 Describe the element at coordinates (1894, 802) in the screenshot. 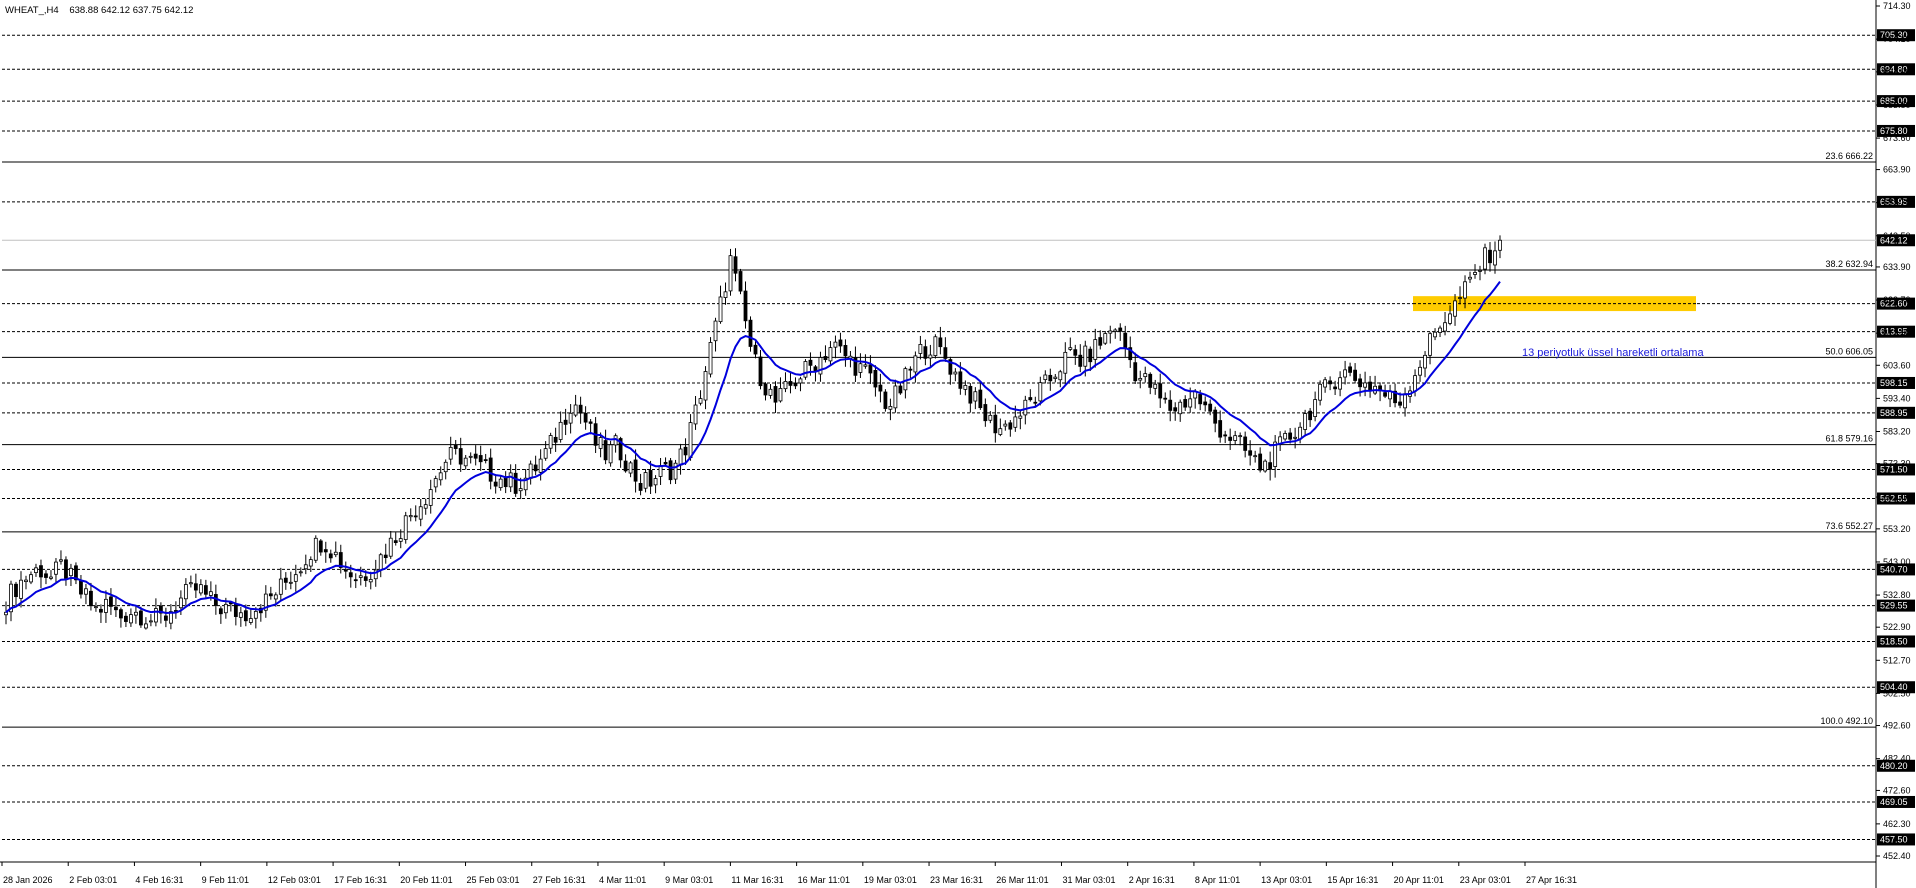

I see `level-label: 469.05` at that location.